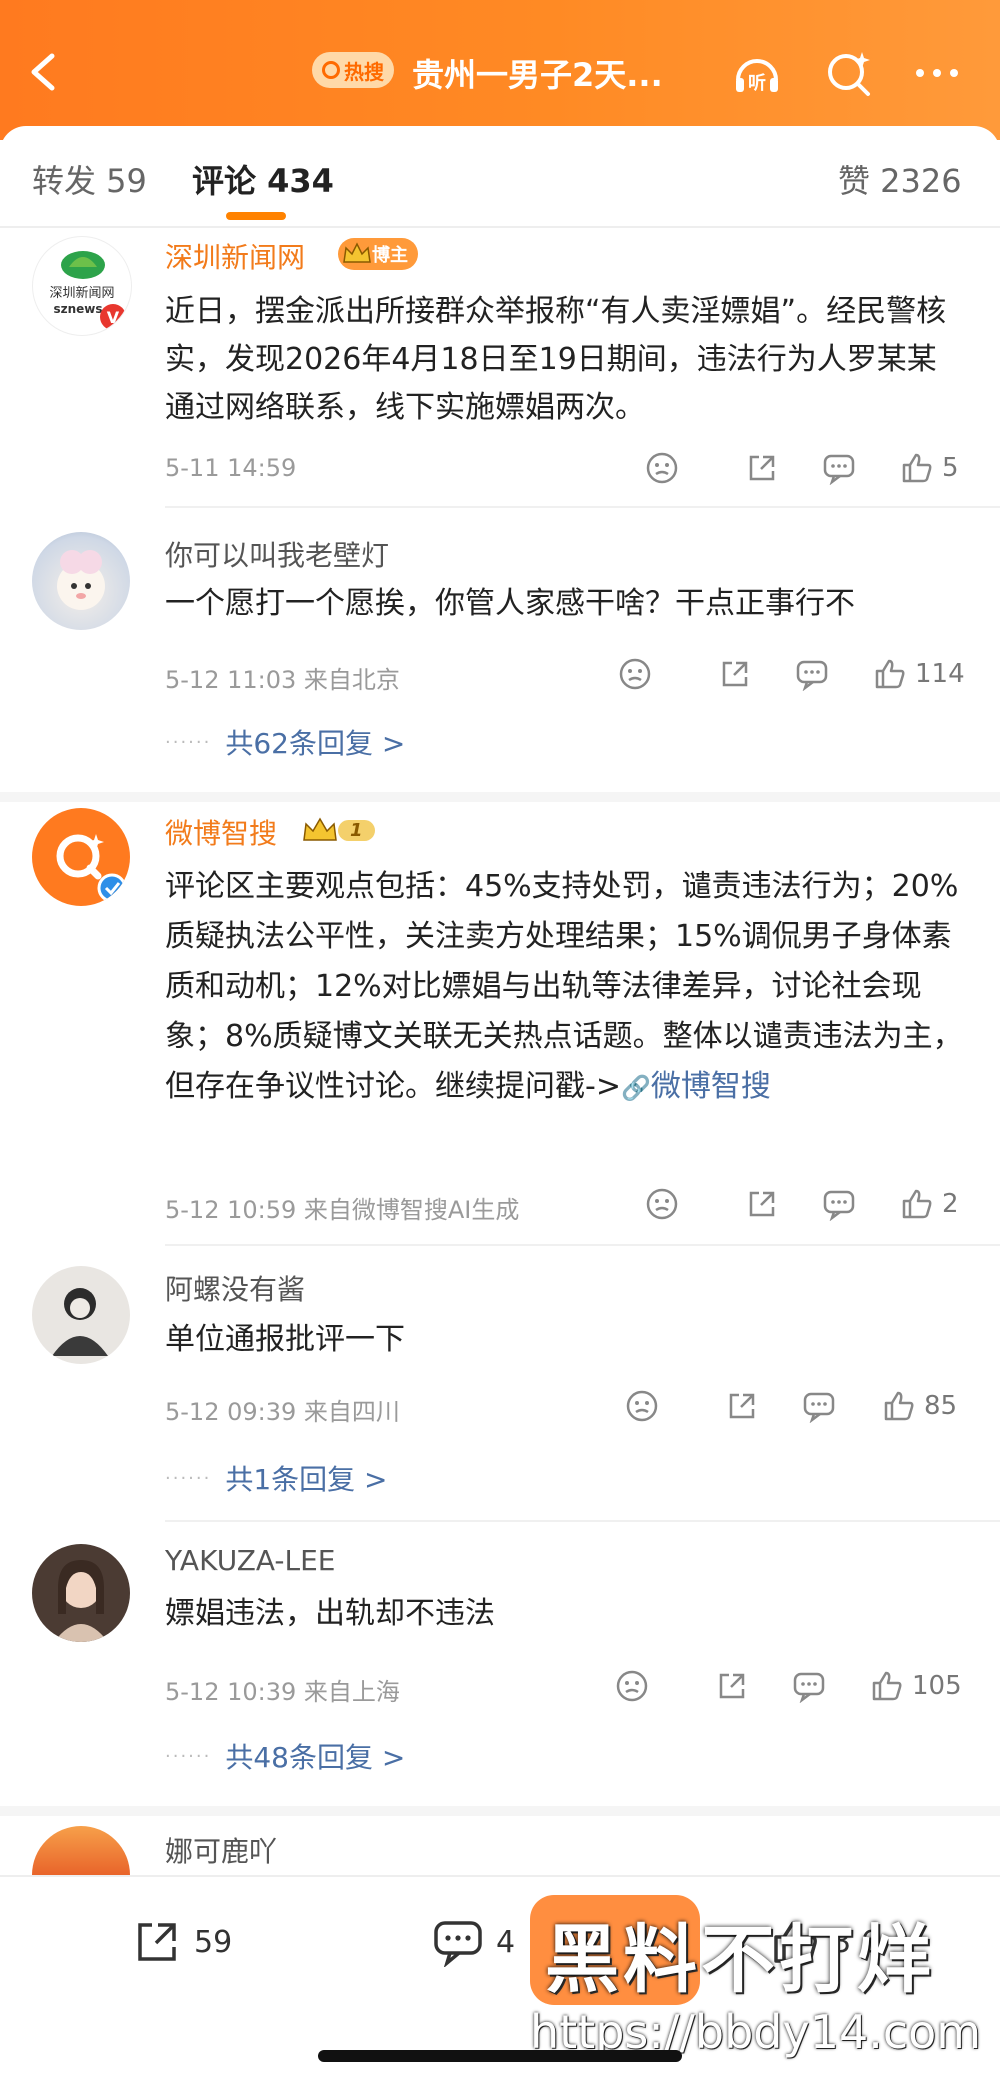  Describe the element at coordinates (250, 1560) in the screenshot. I see `username: YAKUZA-LEE` at that location.